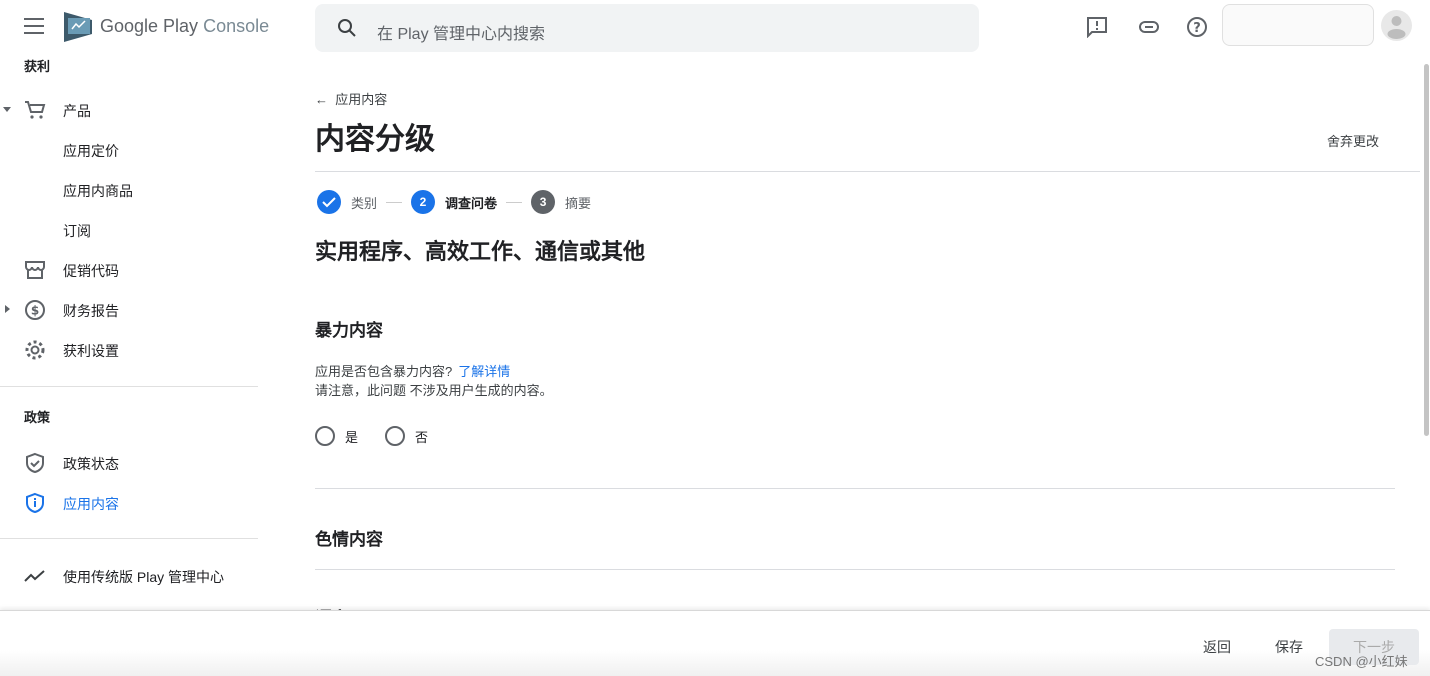 The height and width of the screenshot is (676, 1430). I want to click on discard-changes-button: 舍弃更改, so click(1353, 140).